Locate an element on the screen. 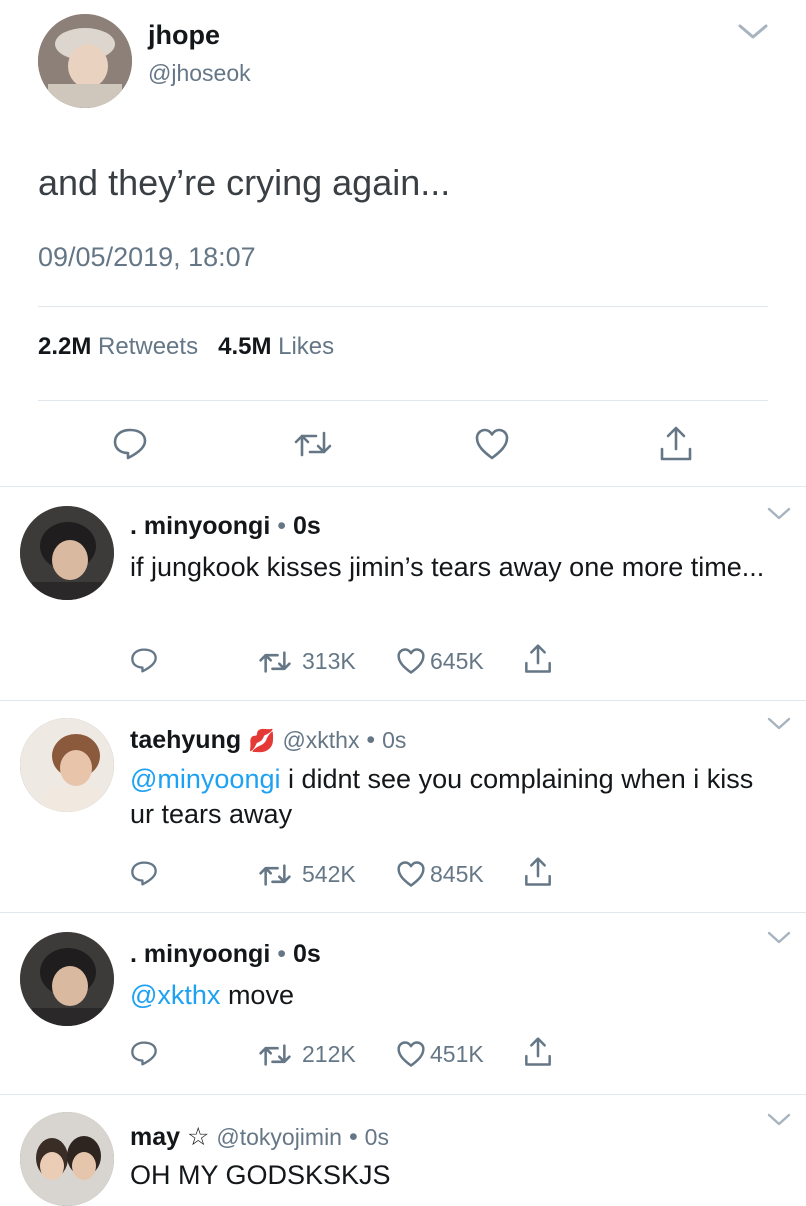  like-count: 645K is located at coordinates (457, 661).